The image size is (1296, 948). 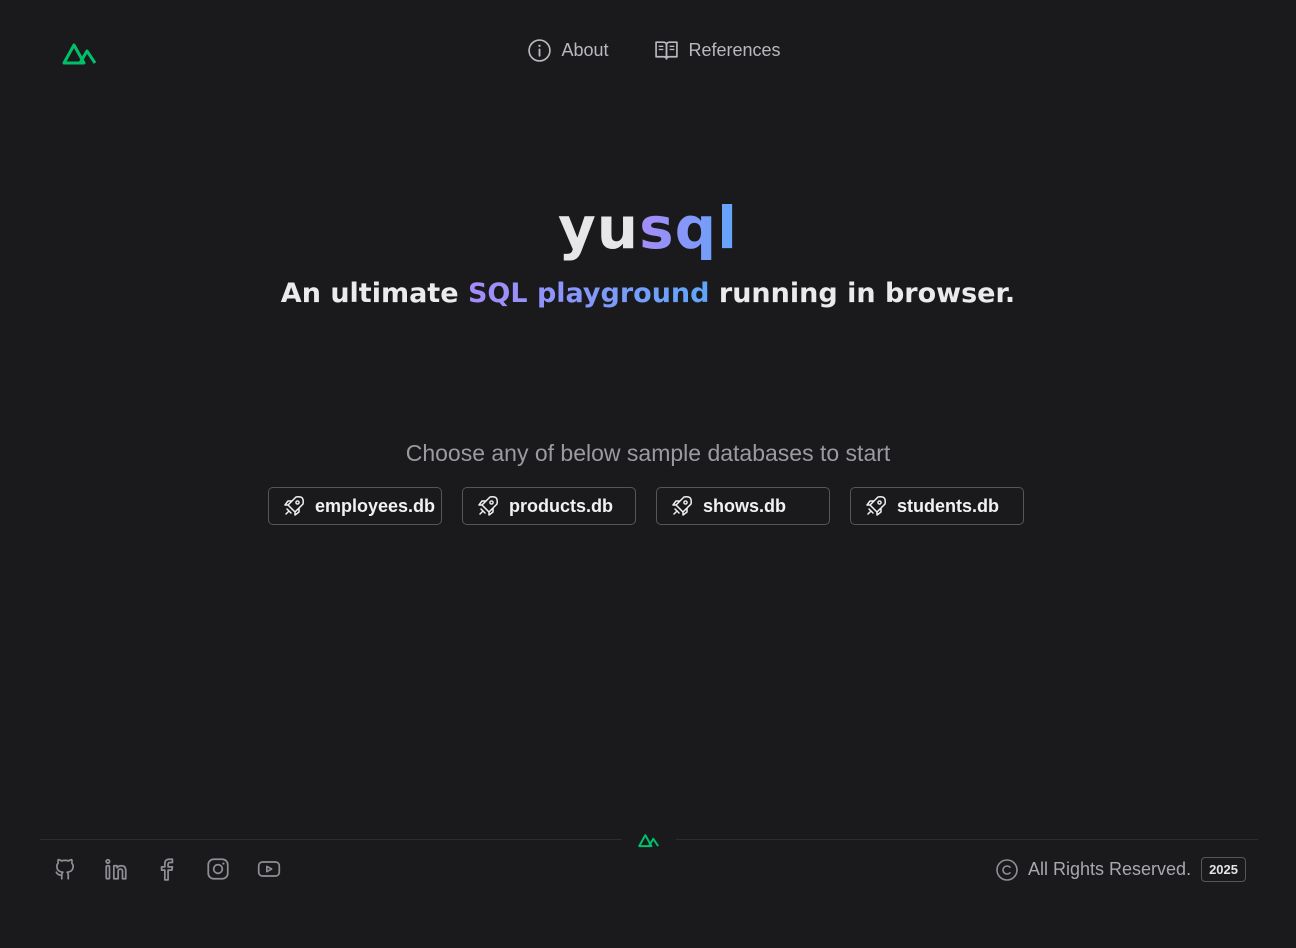 I want to click on database-button-employees: employees.db, so click(x=355, y=506).